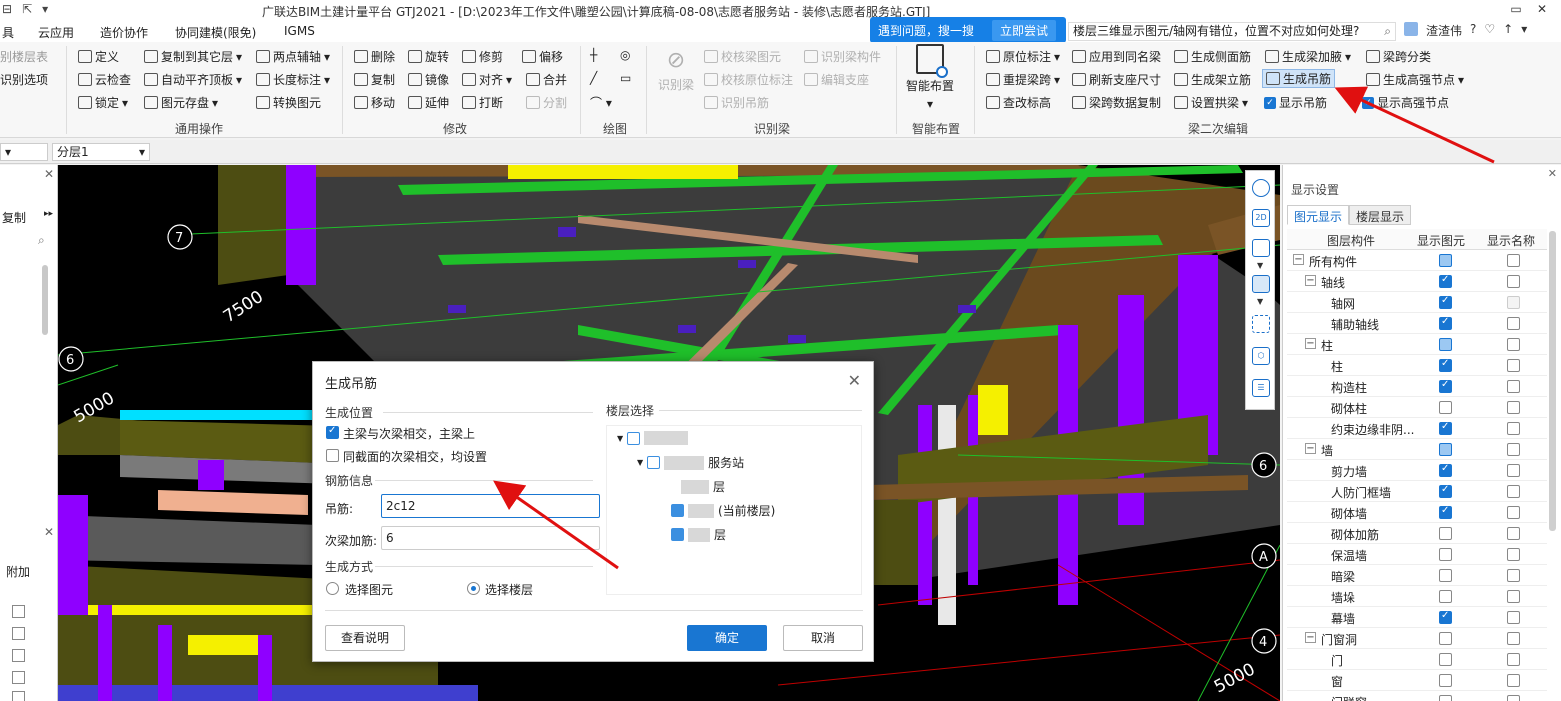 This screenshot has width=1561, height=701. Describe the element at coordinates (676, 70) in the screenshot. I see `recognize-beam-button: ⊘ 识别梁` at that location.